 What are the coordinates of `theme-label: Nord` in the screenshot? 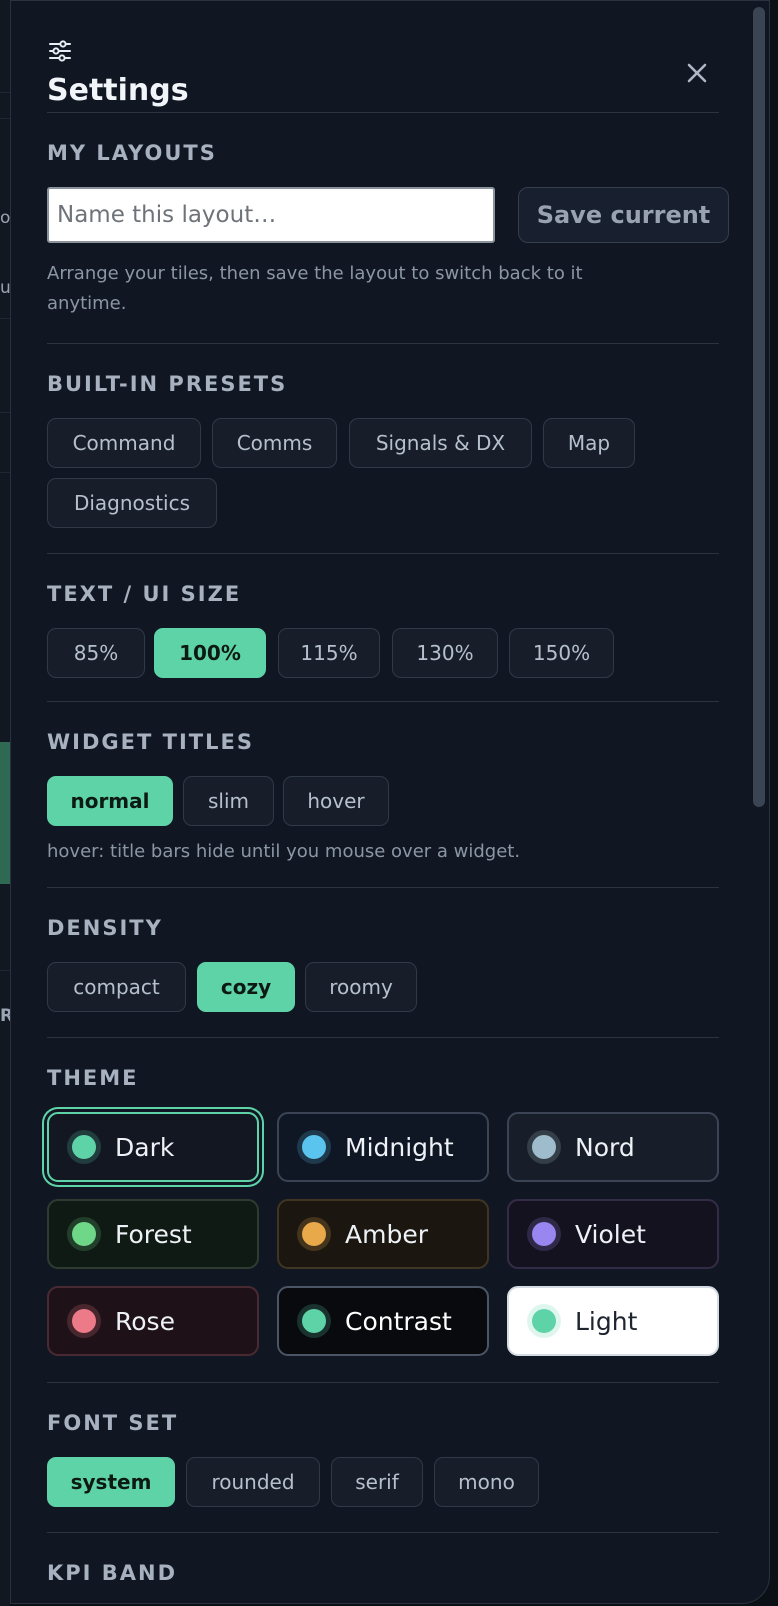 It's located at (605, 1147).